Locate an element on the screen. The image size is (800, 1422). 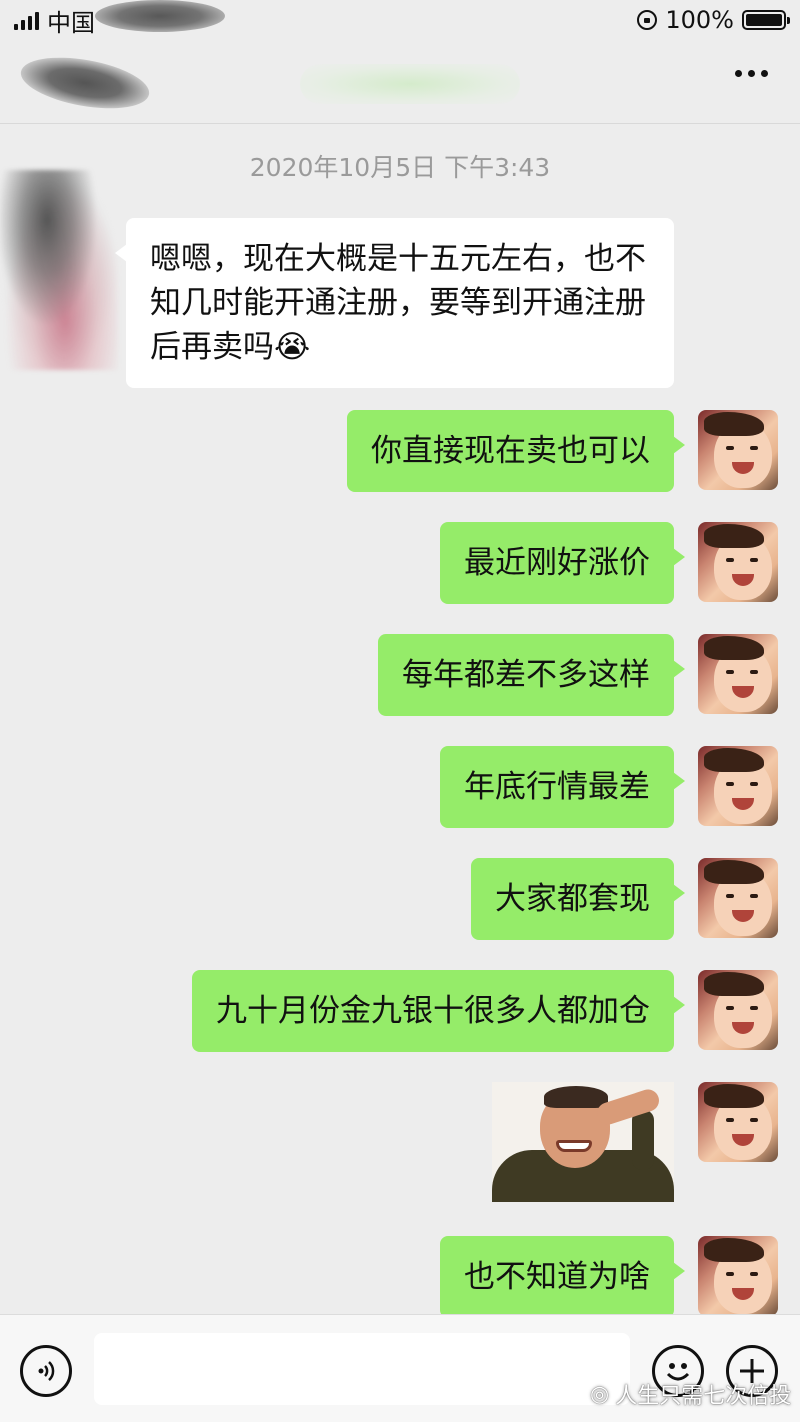
outgoing-message: 大家都套现 is located at coordinates (578, 899).